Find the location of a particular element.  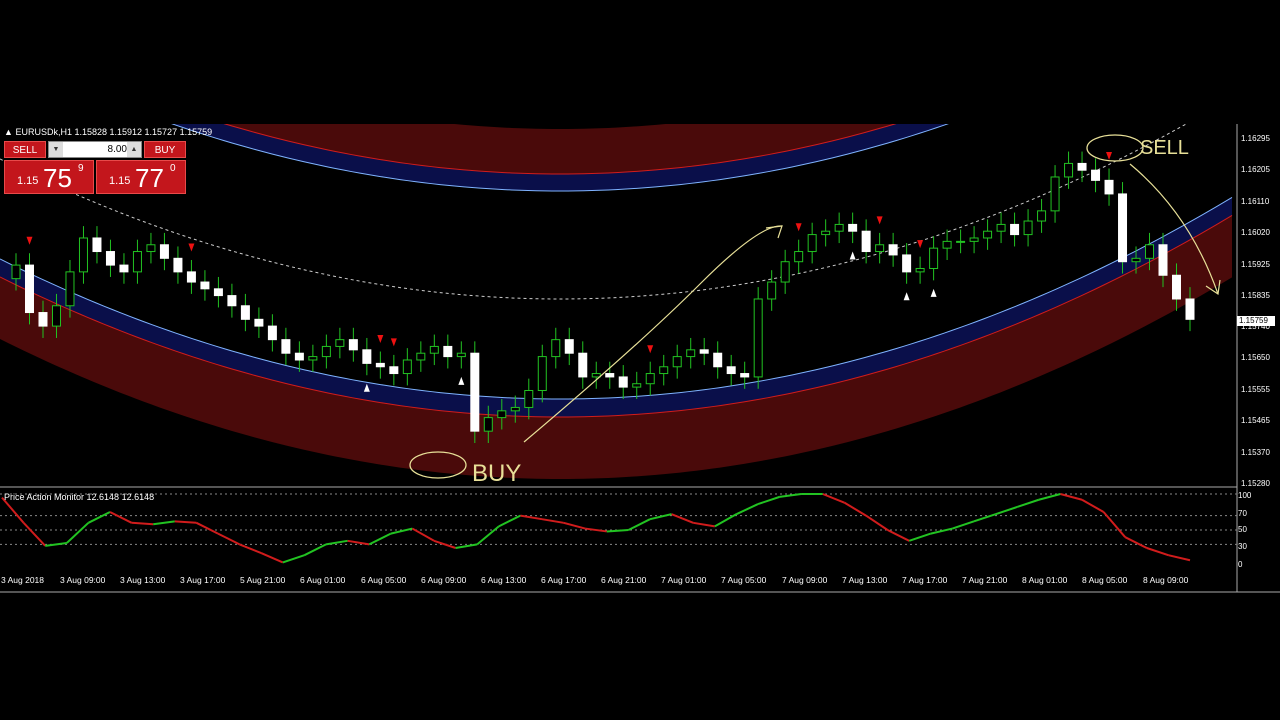

buy-price-button: 1.15 77 0 is located at coordinates (141, 177).